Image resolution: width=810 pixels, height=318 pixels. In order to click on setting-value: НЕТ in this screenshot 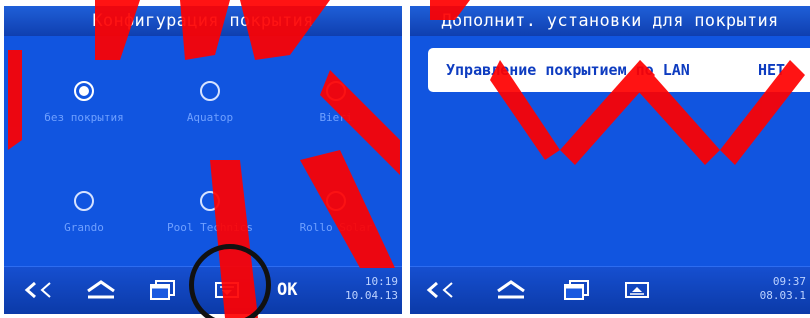, I will do `click(771, 70)`.